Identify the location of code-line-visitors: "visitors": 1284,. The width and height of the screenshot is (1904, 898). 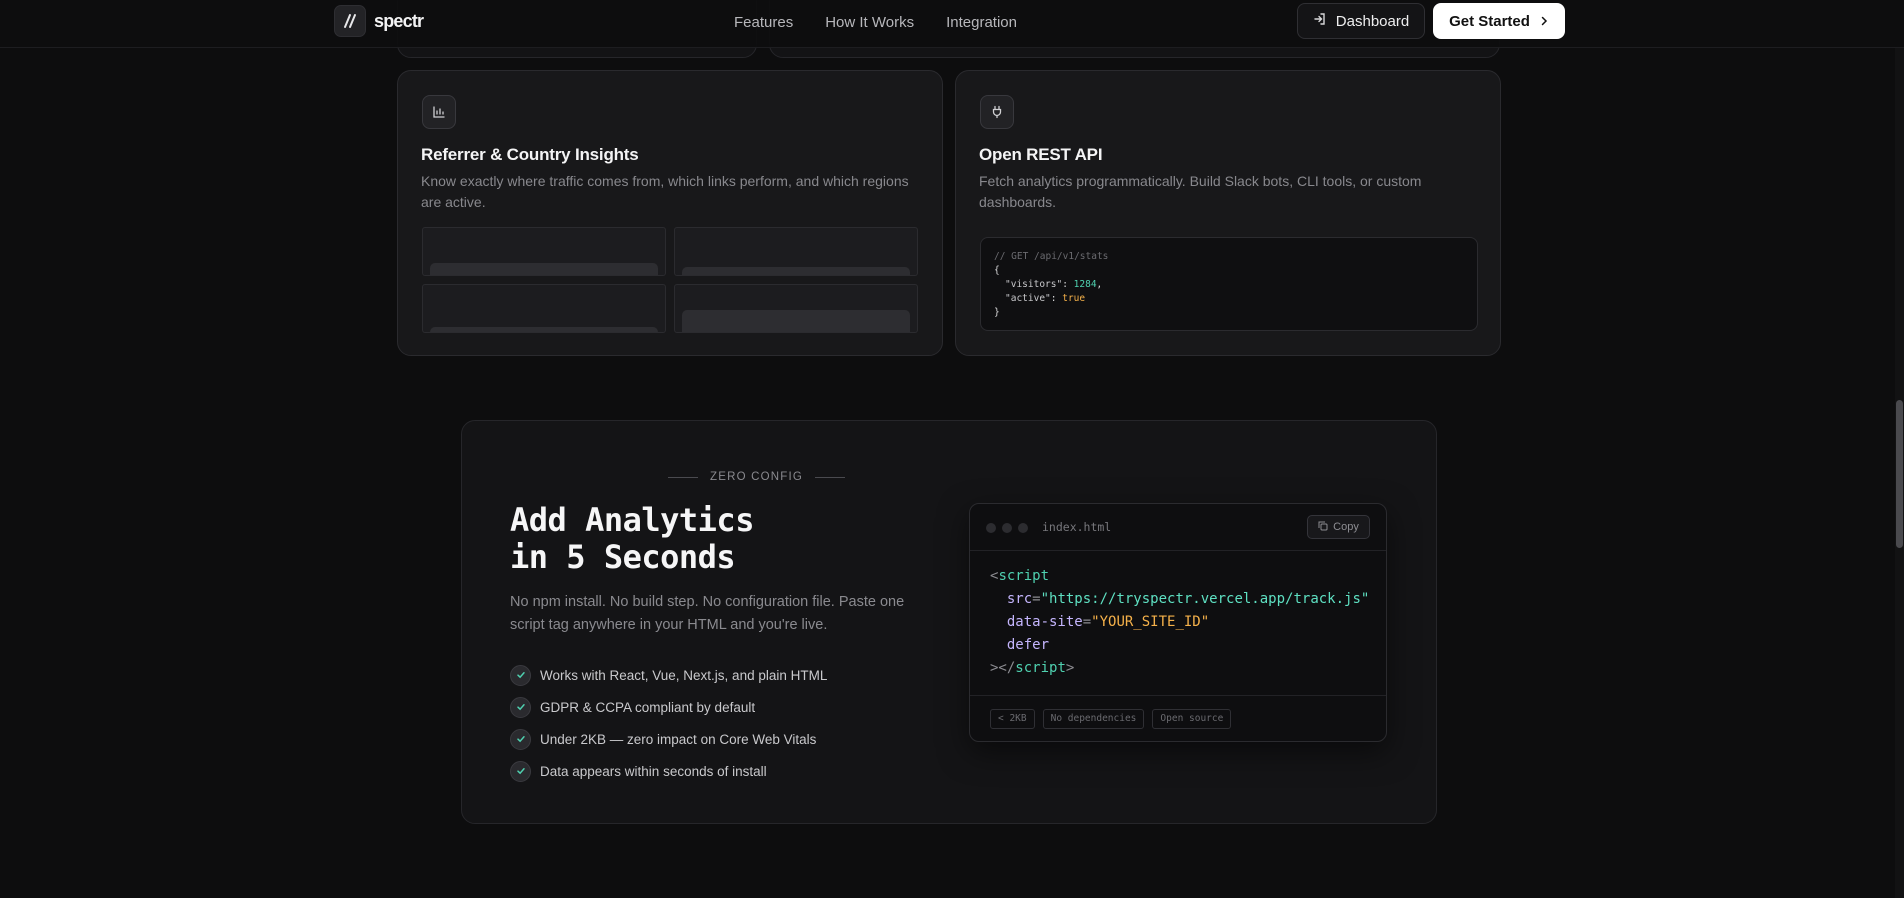
(1054, 284).